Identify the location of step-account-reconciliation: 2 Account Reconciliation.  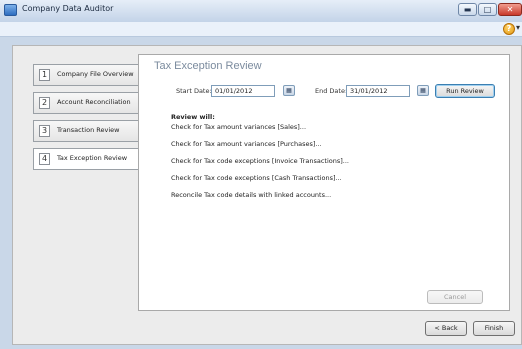
(88, 103).